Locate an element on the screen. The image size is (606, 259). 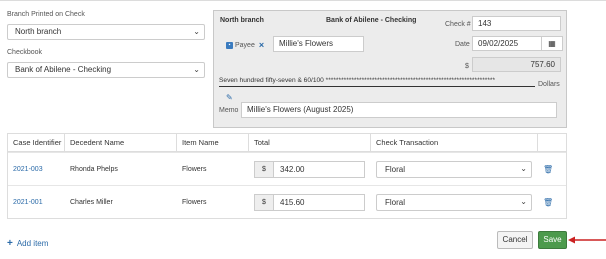
payee-label: Payee is located at coordinates (245, 45).